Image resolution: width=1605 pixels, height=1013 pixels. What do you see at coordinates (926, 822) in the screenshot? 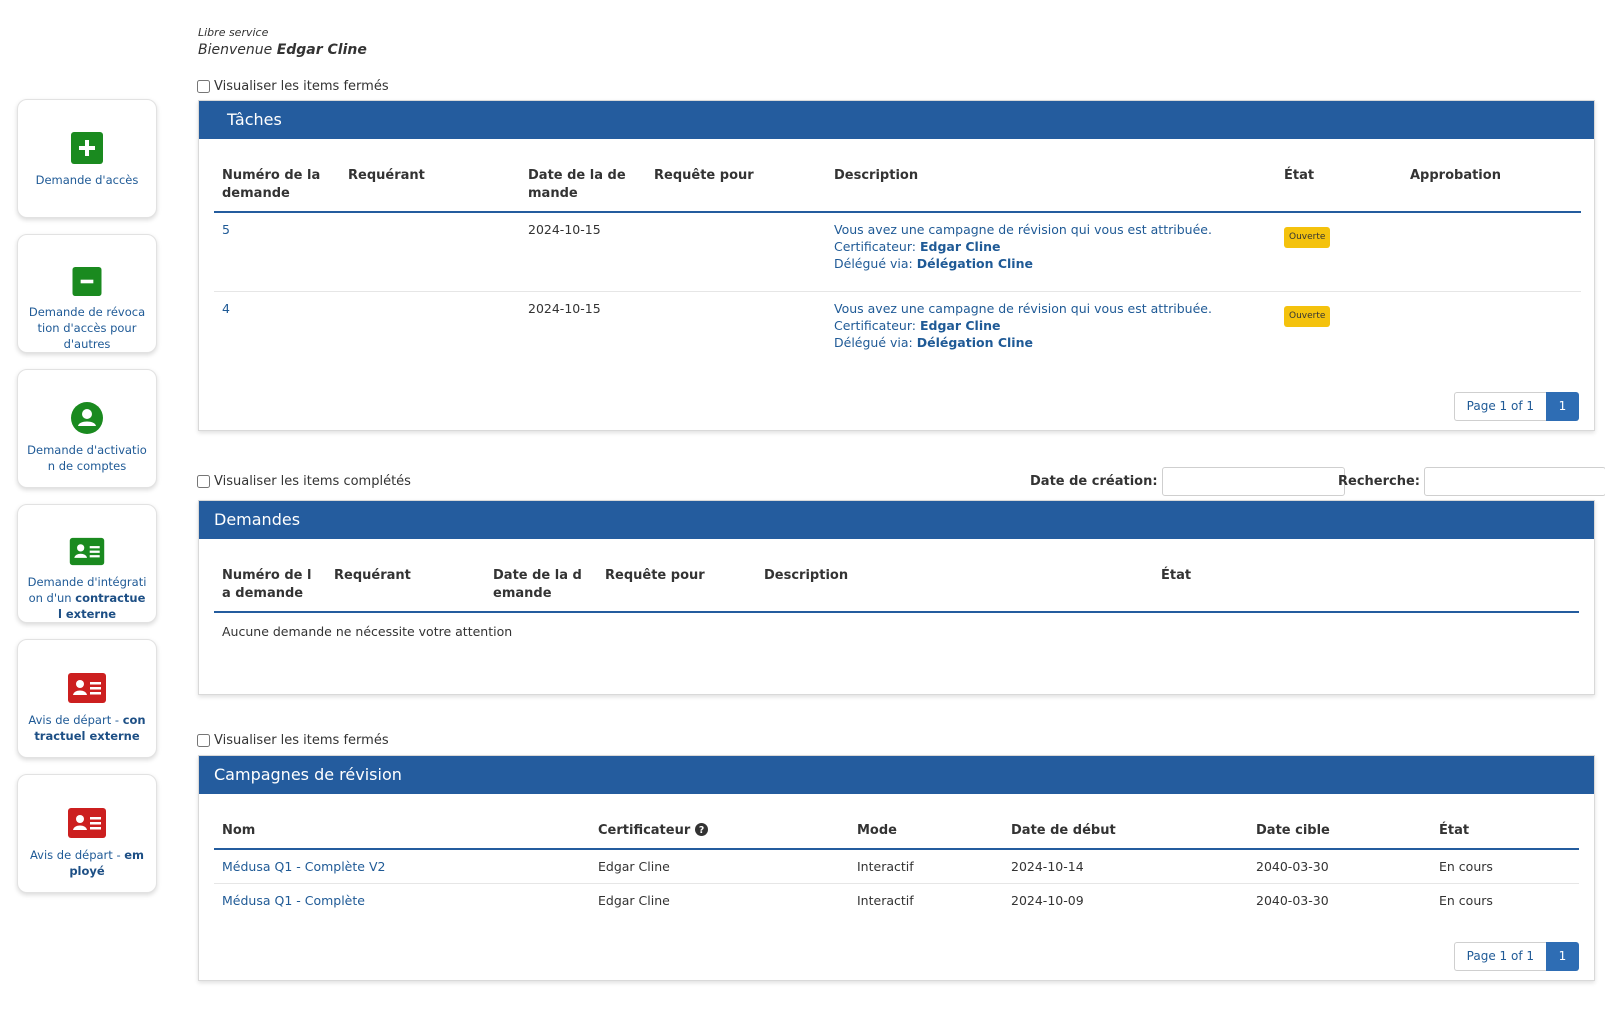
I see `col-mode: Mode` at bounding box center [926, 822].